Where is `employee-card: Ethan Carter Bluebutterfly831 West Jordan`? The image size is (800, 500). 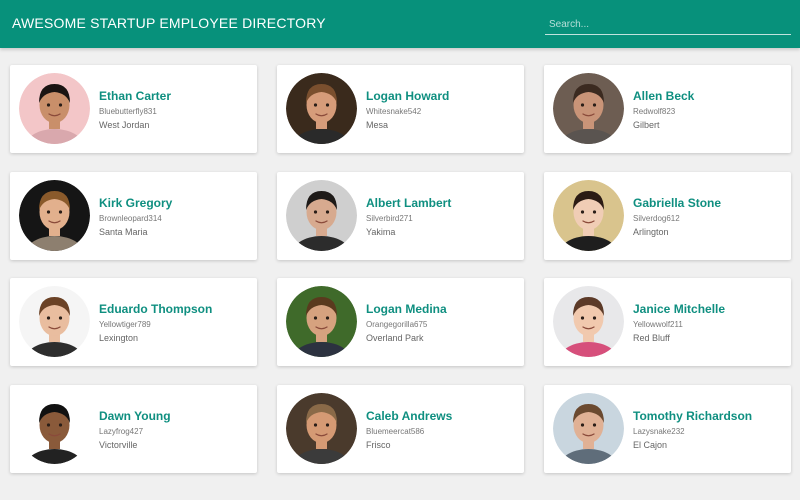
employee-card: Ethan Carter Bluebutterfly831 West Jordan is located at coordinates (133, 109).